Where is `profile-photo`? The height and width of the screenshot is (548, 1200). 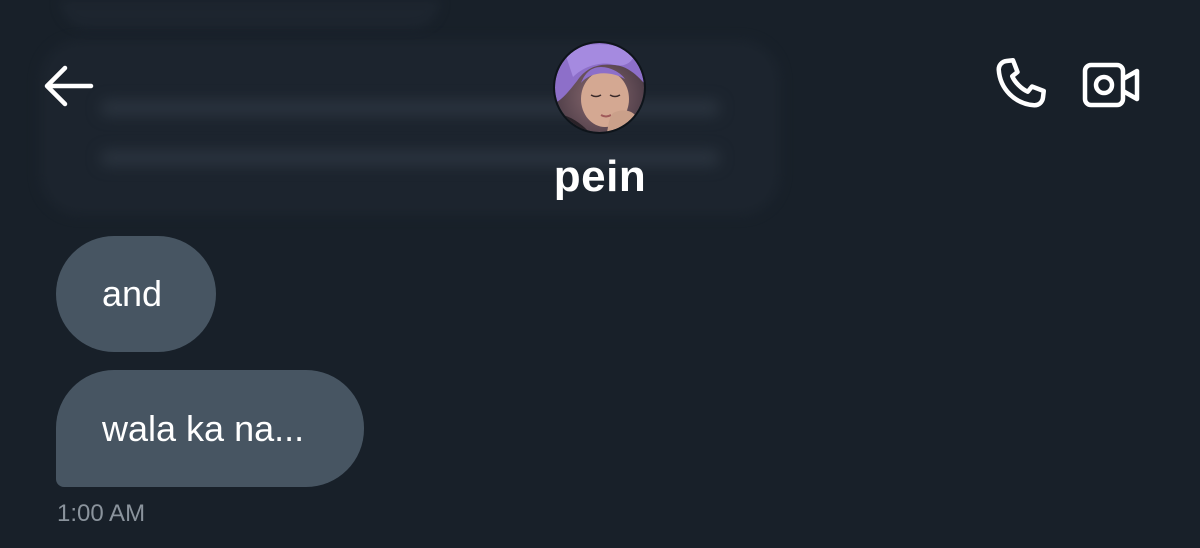 profile-photo is located at coordinates (599, 87).